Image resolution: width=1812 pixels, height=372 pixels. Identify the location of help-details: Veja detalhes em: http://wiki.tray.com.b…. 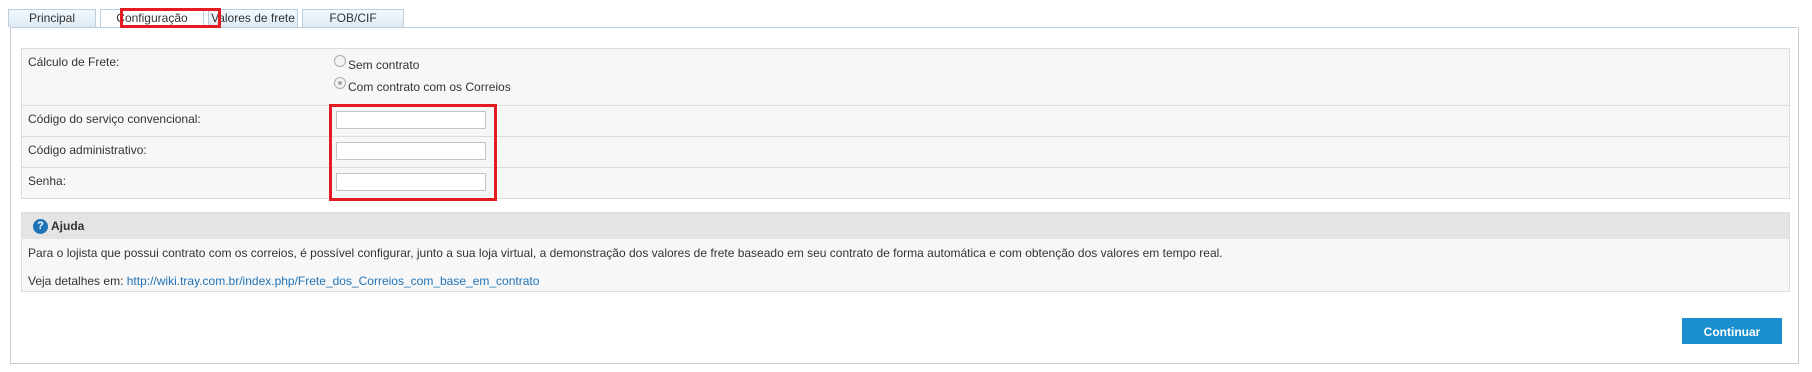
(283, 281).